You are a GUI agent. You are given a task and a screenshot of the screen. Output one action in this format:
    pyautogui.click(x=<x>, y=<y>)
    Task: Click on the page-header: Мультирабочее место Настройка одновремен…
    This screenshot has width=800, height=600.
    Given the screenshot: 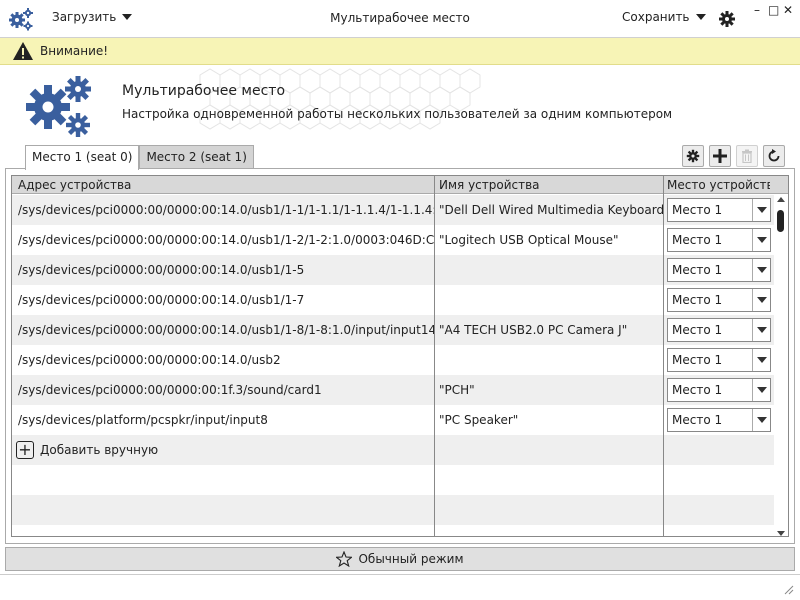 What is the action you would take?
    pyautogui.click(x=400, y=105)
    